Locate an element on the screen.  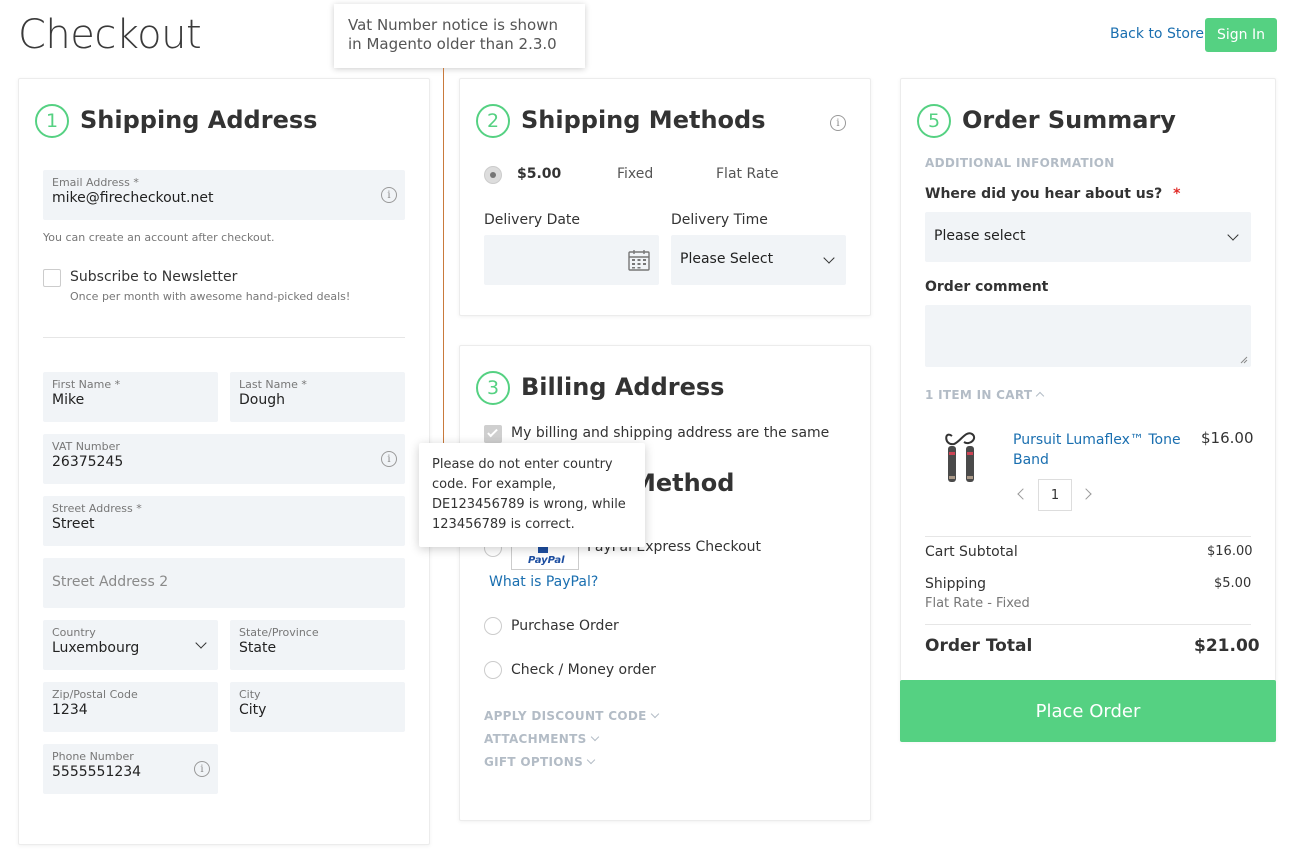
check-money-label: Check / Money order is located at coordinates (583, 670).